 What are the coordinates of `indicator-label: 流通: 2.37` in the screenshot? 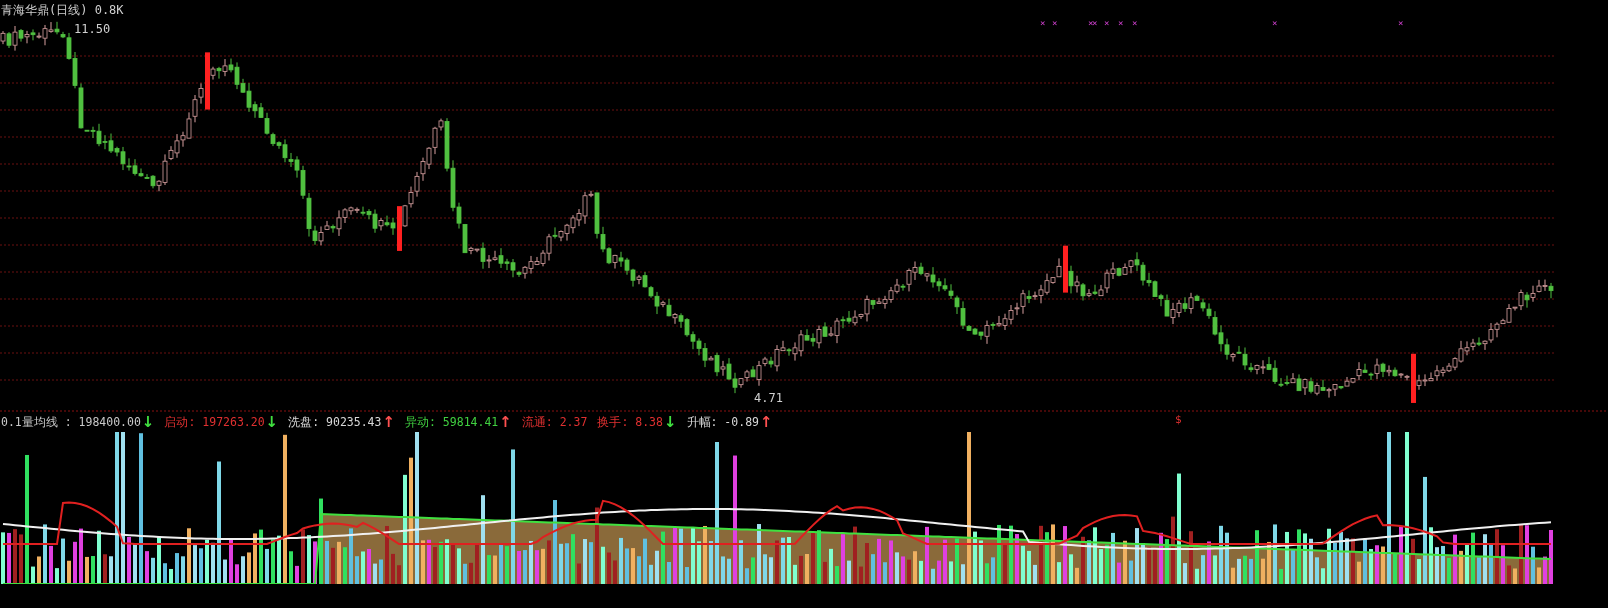 It's located at (554, 422).